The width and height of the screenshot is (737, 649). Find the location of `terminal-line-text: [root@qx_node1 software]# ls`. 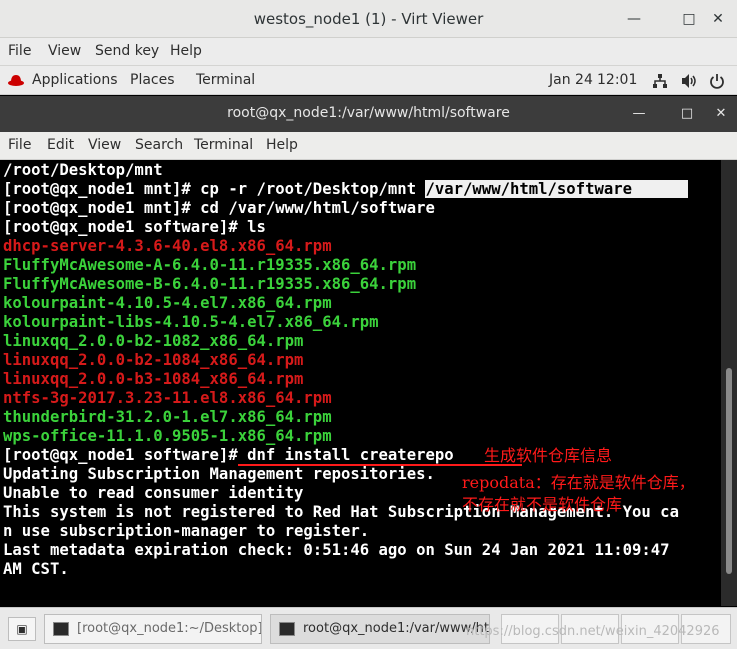

terminal-line-text: [root@qx_node1 software]# ls is located at coordinates (134, 227).